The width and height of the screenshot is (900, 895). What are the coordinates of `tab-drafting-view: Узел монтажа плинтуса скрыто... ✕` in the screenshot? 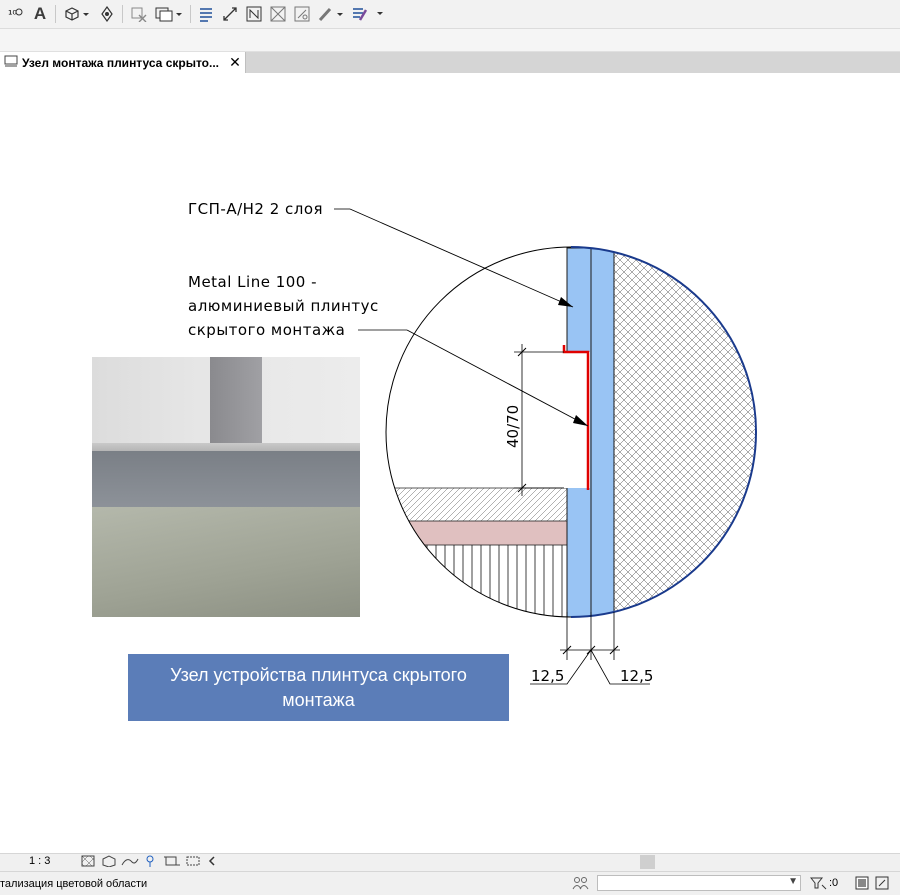 It's located at (123, 62).